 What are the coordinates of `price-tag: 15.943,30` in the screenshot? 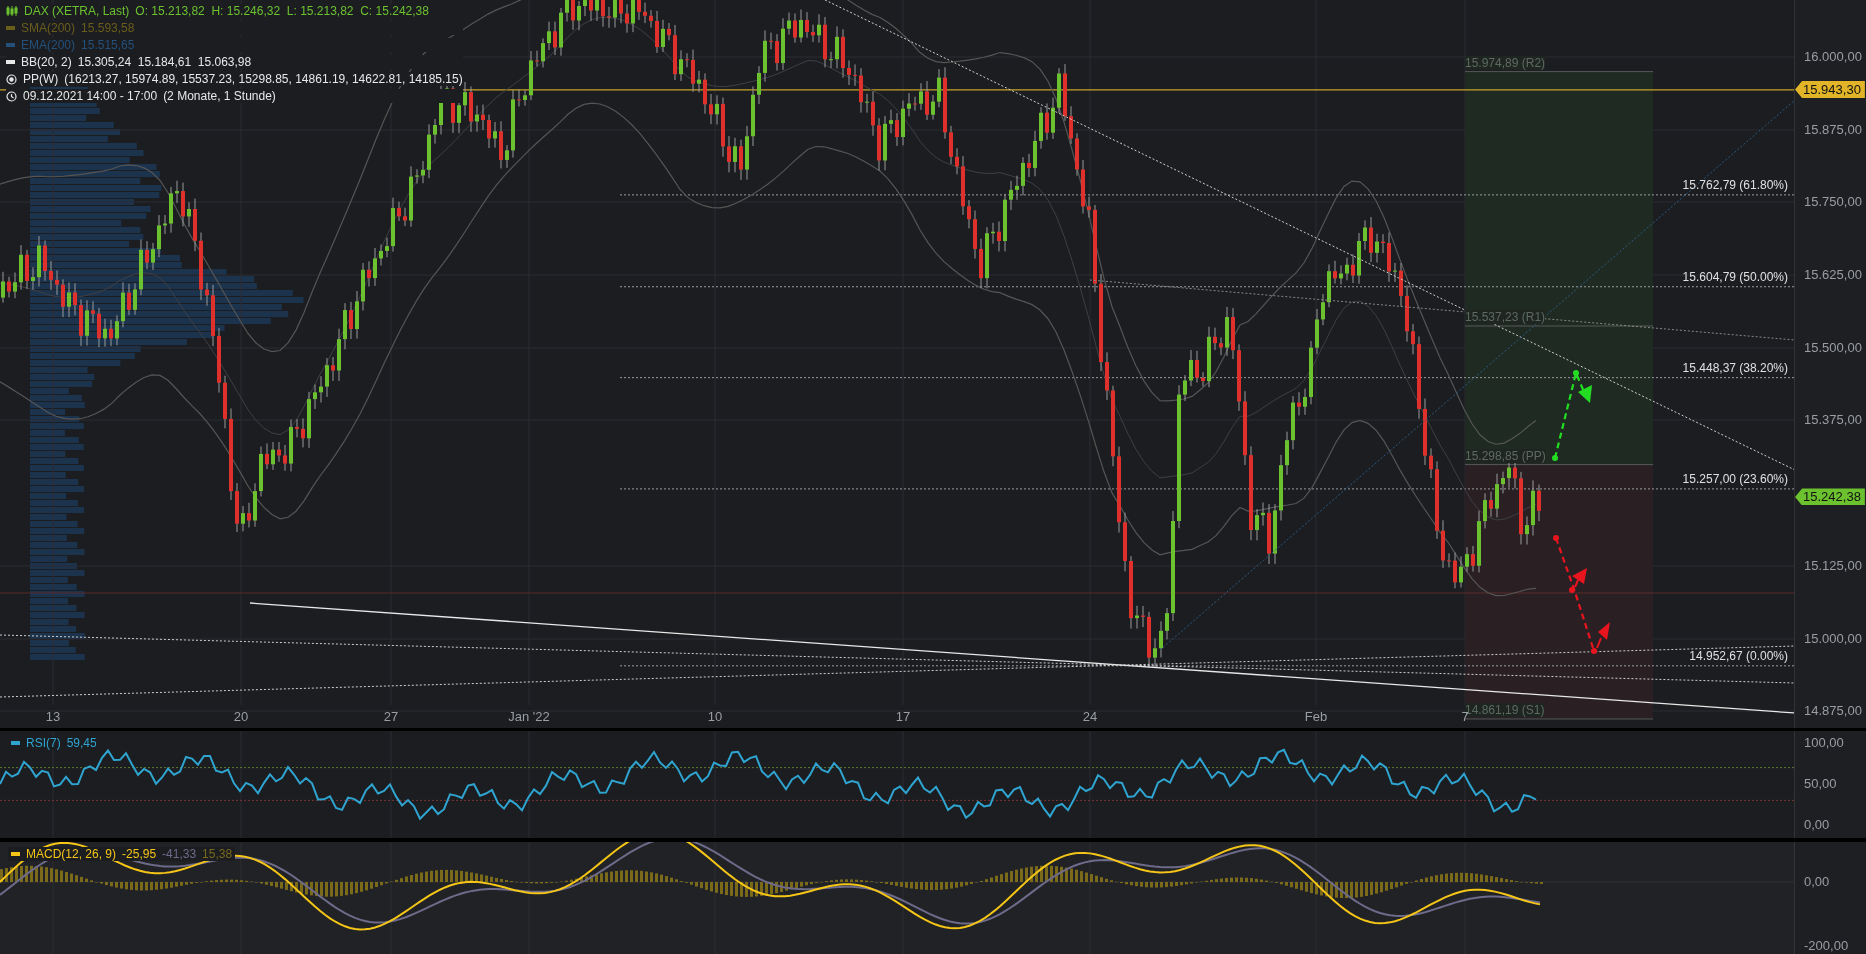 It's located at (1830, 89).